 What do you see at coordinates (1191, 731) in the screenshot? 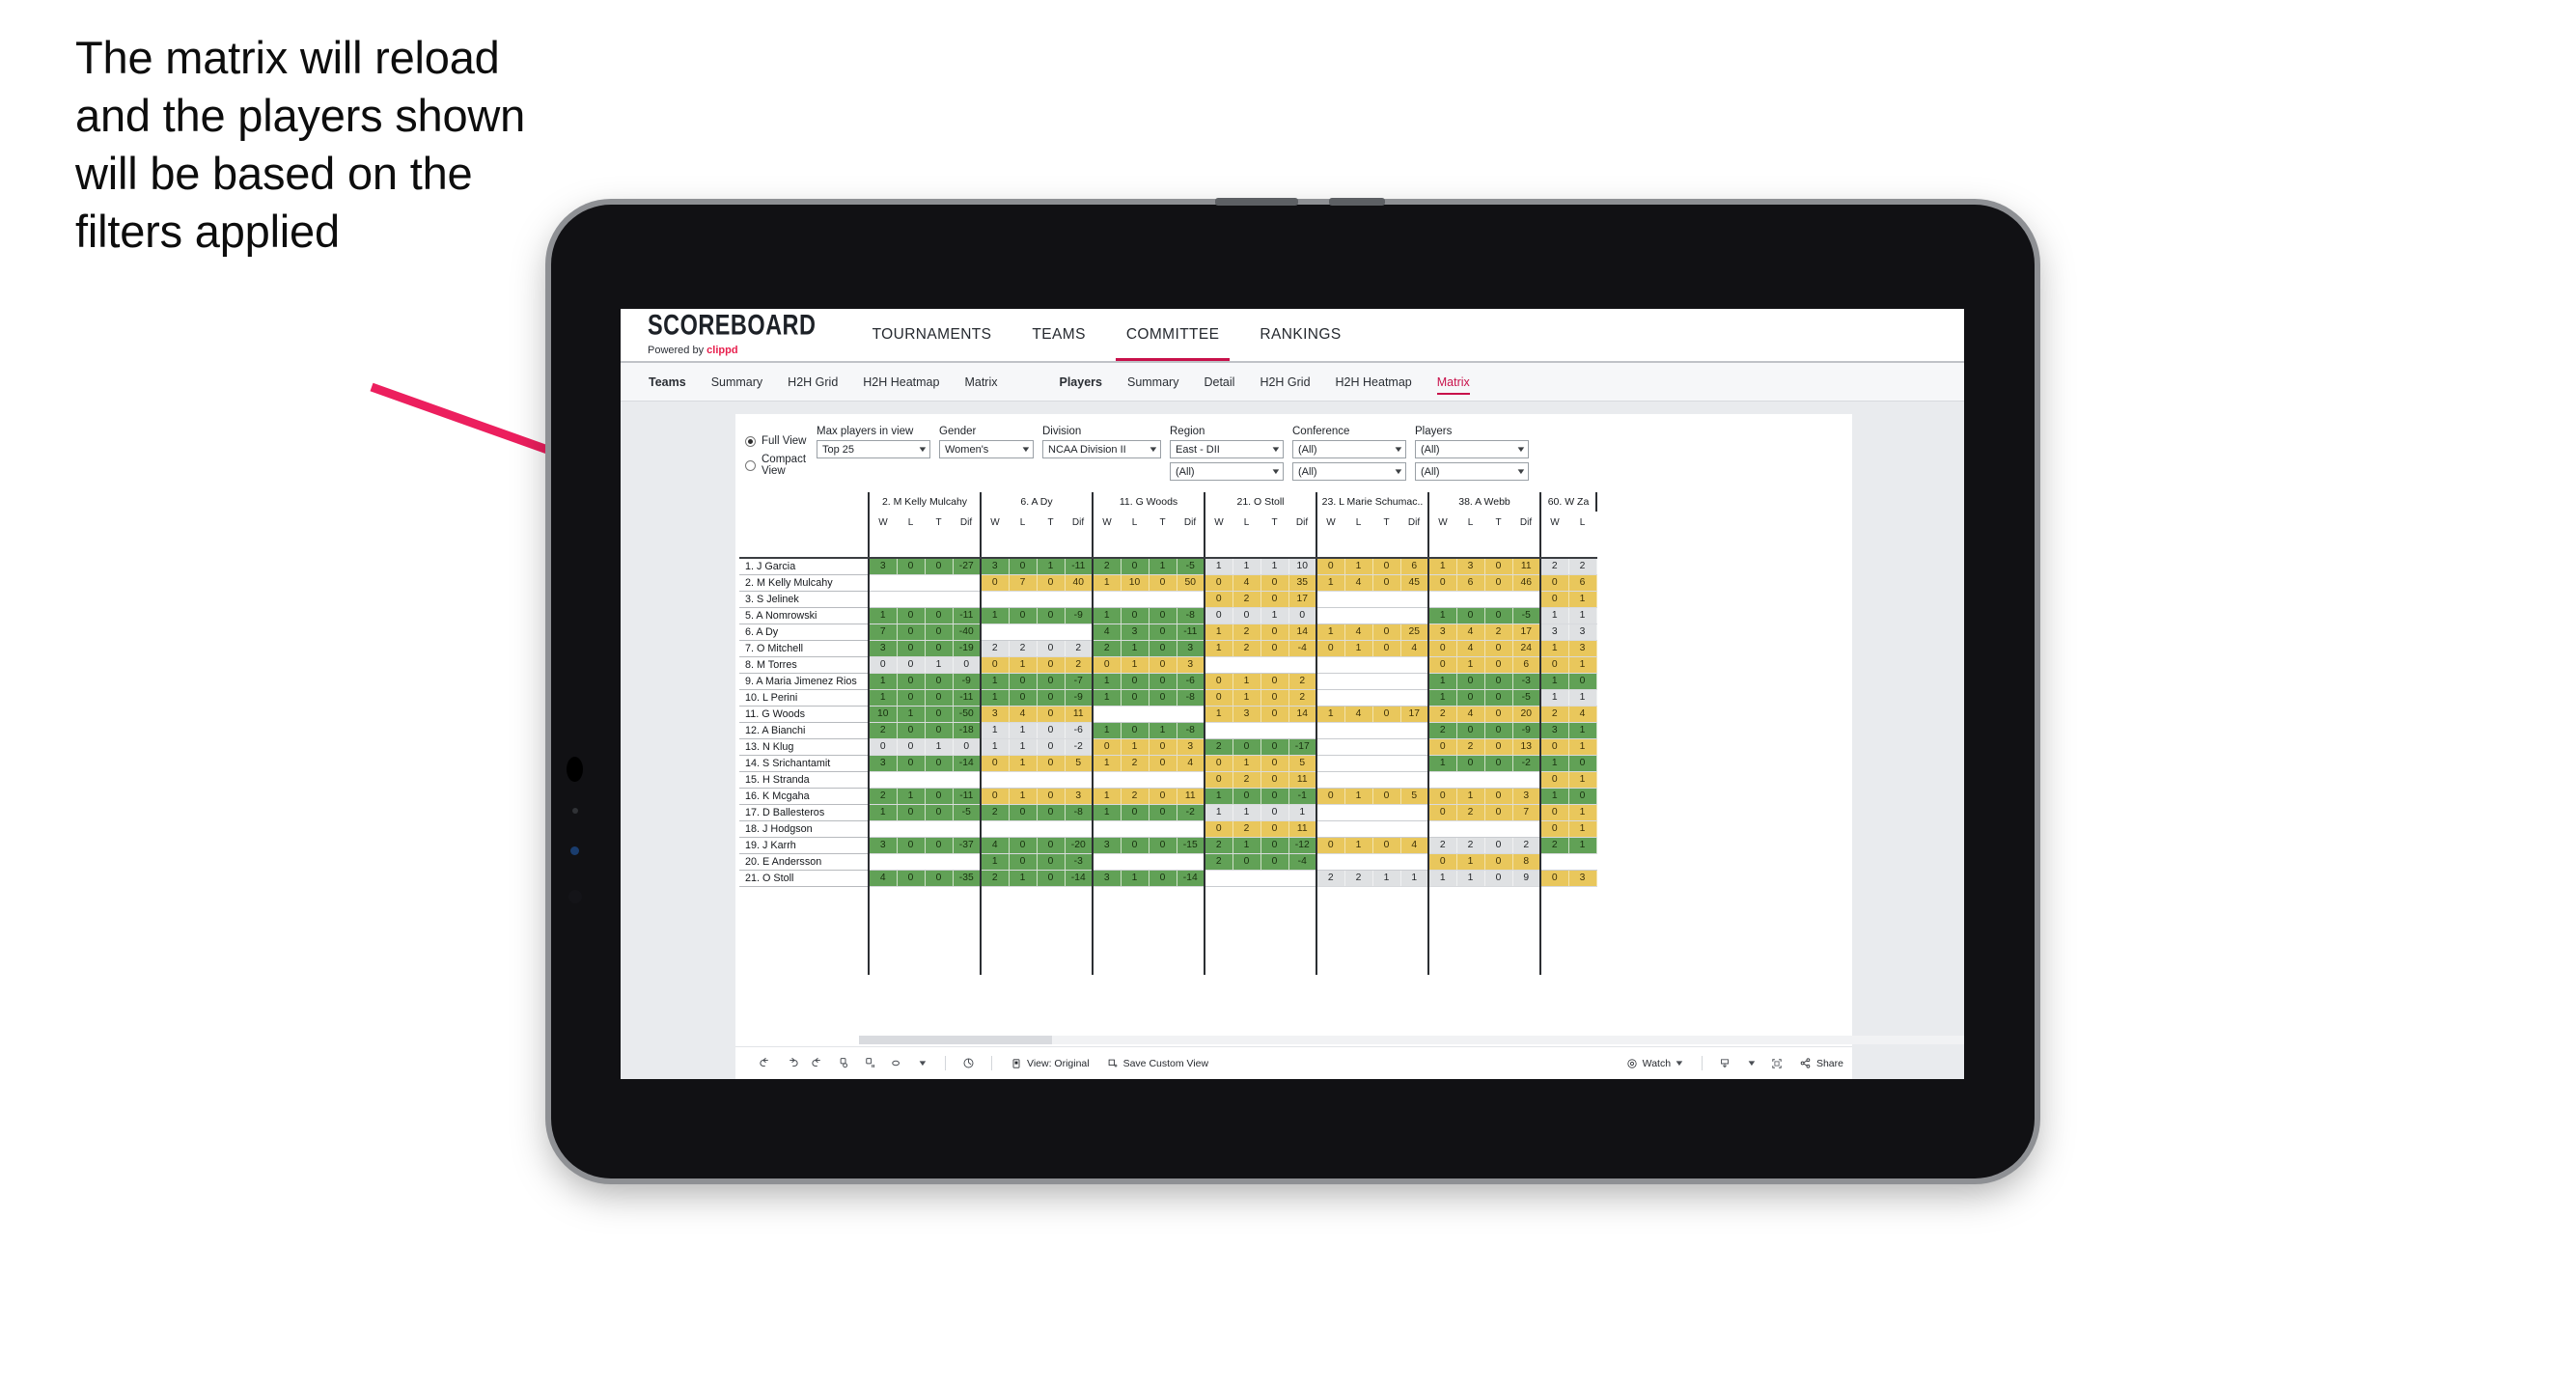
I see `matrix-data-cell: -8` at bounding box center [1191, 731].